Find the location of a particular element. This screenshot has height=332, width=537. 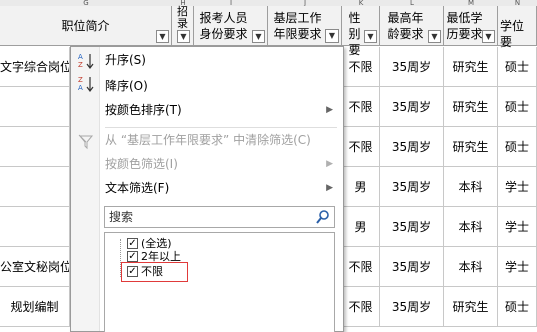

search-icon is located at coordinates (323, 217).